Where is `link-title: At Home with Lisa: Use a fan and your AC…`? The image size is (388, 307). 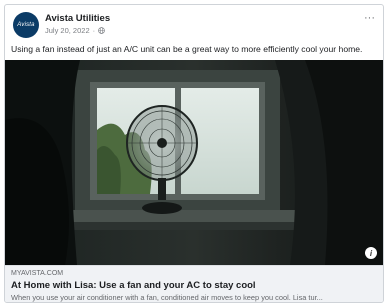 link-title: At Home with Lisa: Use a fan and your AC… is located at coordinates (133, 285).